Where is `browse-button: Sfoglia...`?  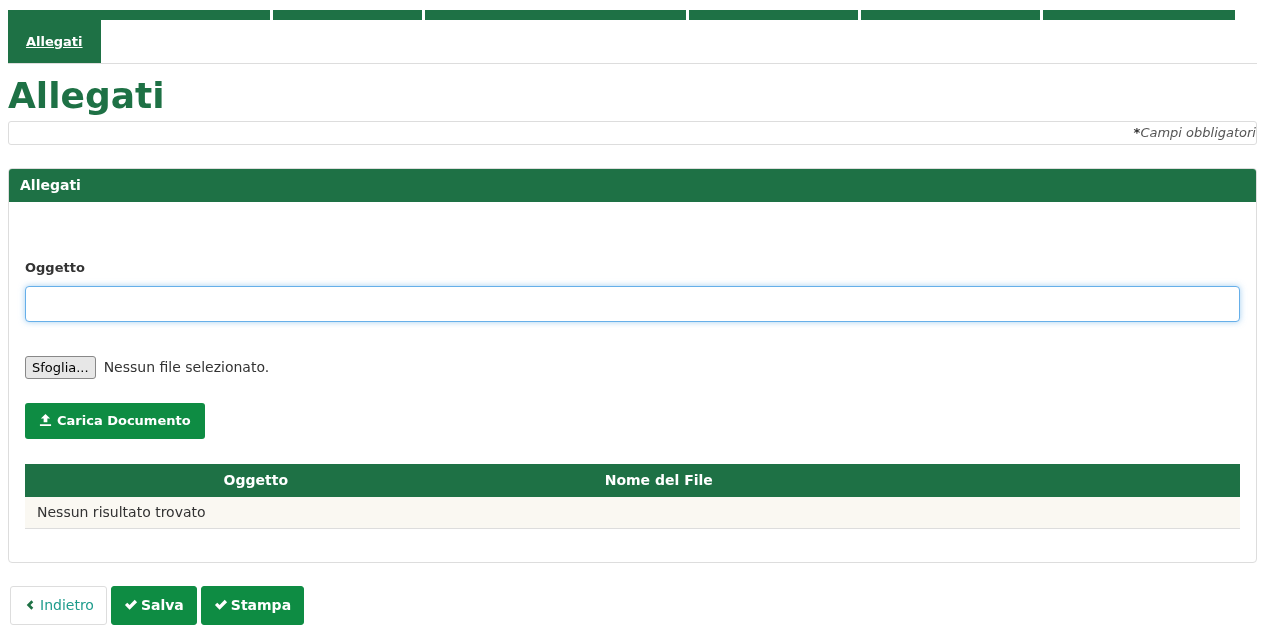
browse-button: Sfoglia... is located at coordinates (60, 367).